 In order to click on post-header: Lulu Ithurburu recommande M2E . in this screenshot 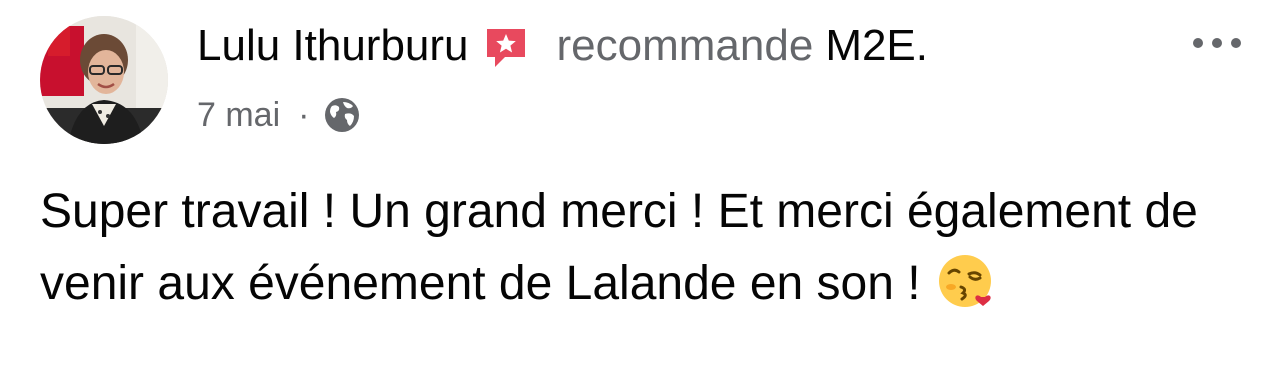, I will do `click(562, 46)`.